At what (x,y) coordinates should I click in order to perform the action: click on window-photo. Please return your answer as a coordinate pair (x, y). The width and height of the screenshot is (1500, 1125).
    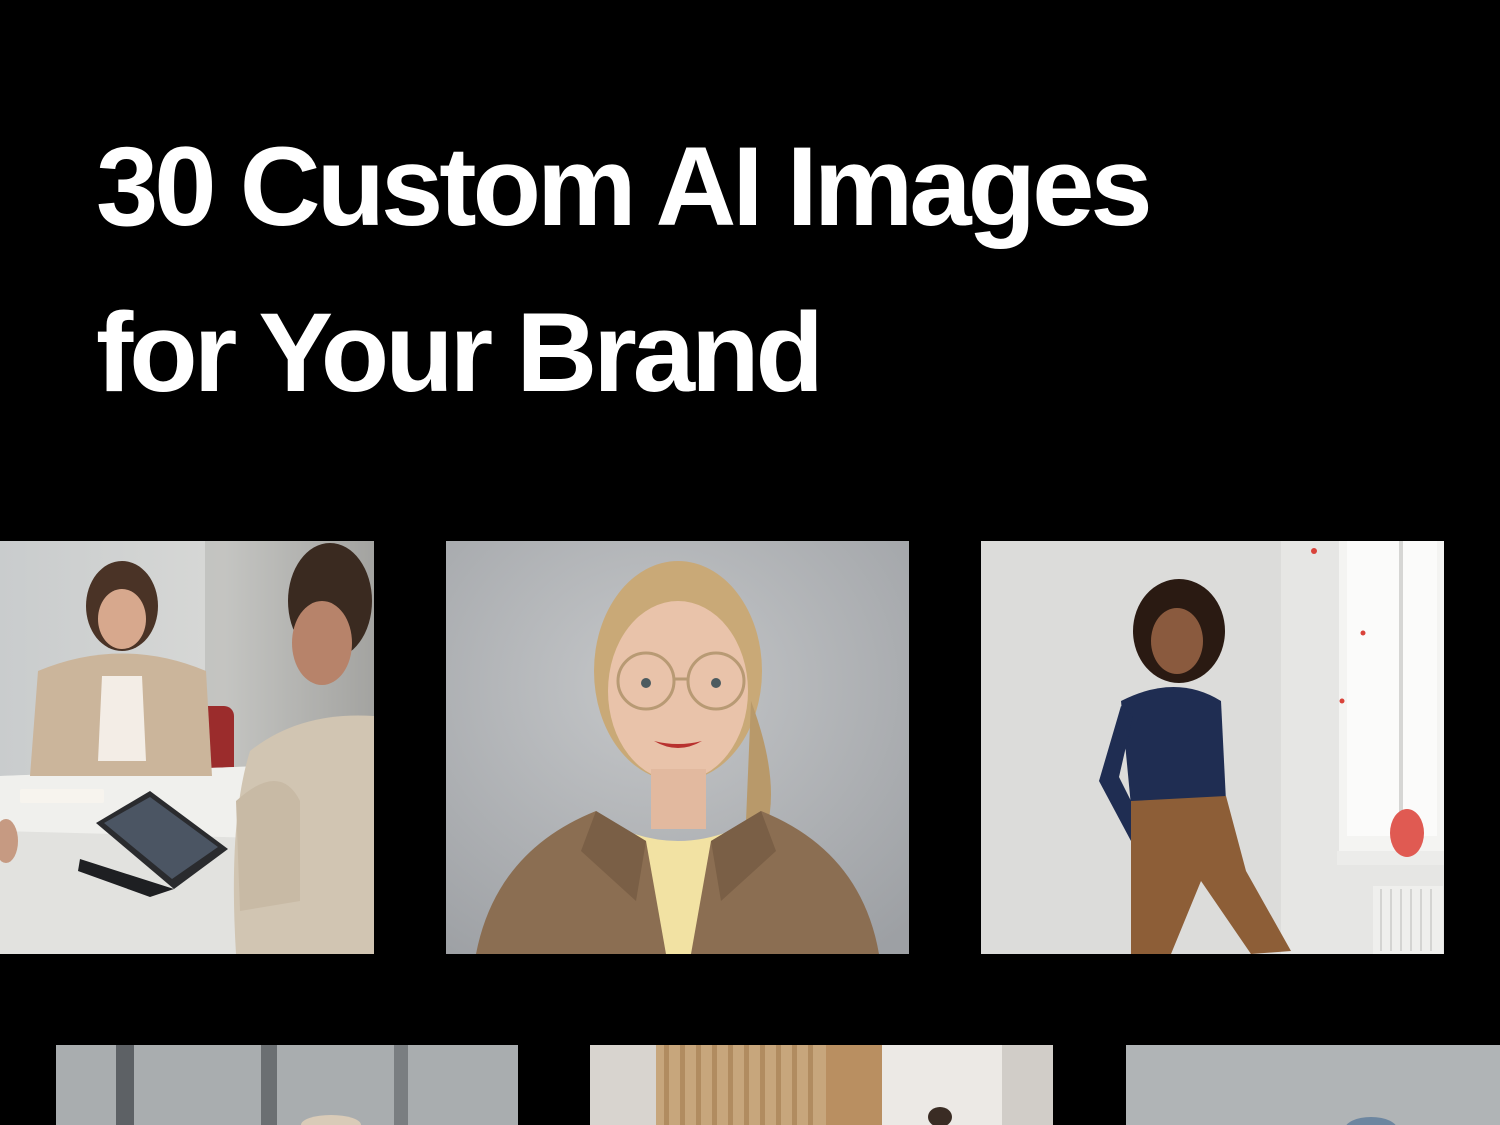
    Looking at the image, I should click on (287, 1085).